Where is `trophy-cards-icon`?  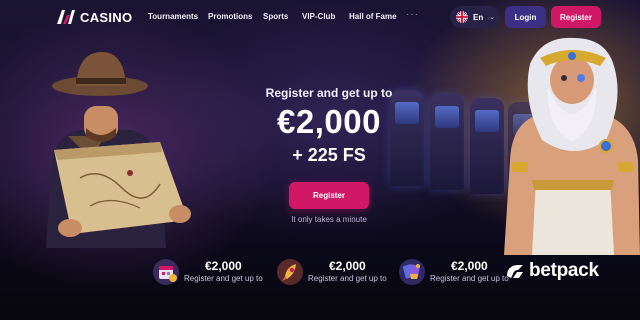
trophy-cards-icon is located at coordinates (412, 272).